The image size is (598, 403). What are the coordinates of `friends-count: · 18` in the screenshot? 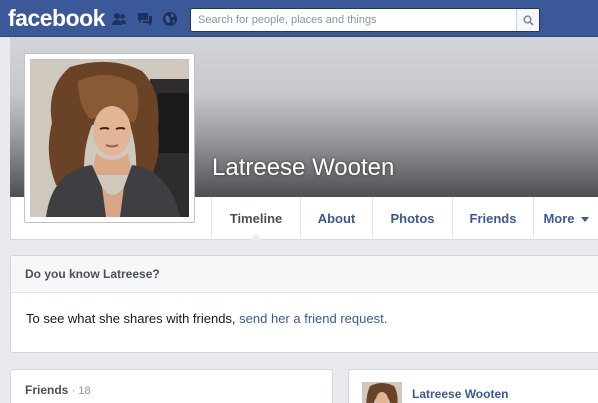 It's located at (81, 391).